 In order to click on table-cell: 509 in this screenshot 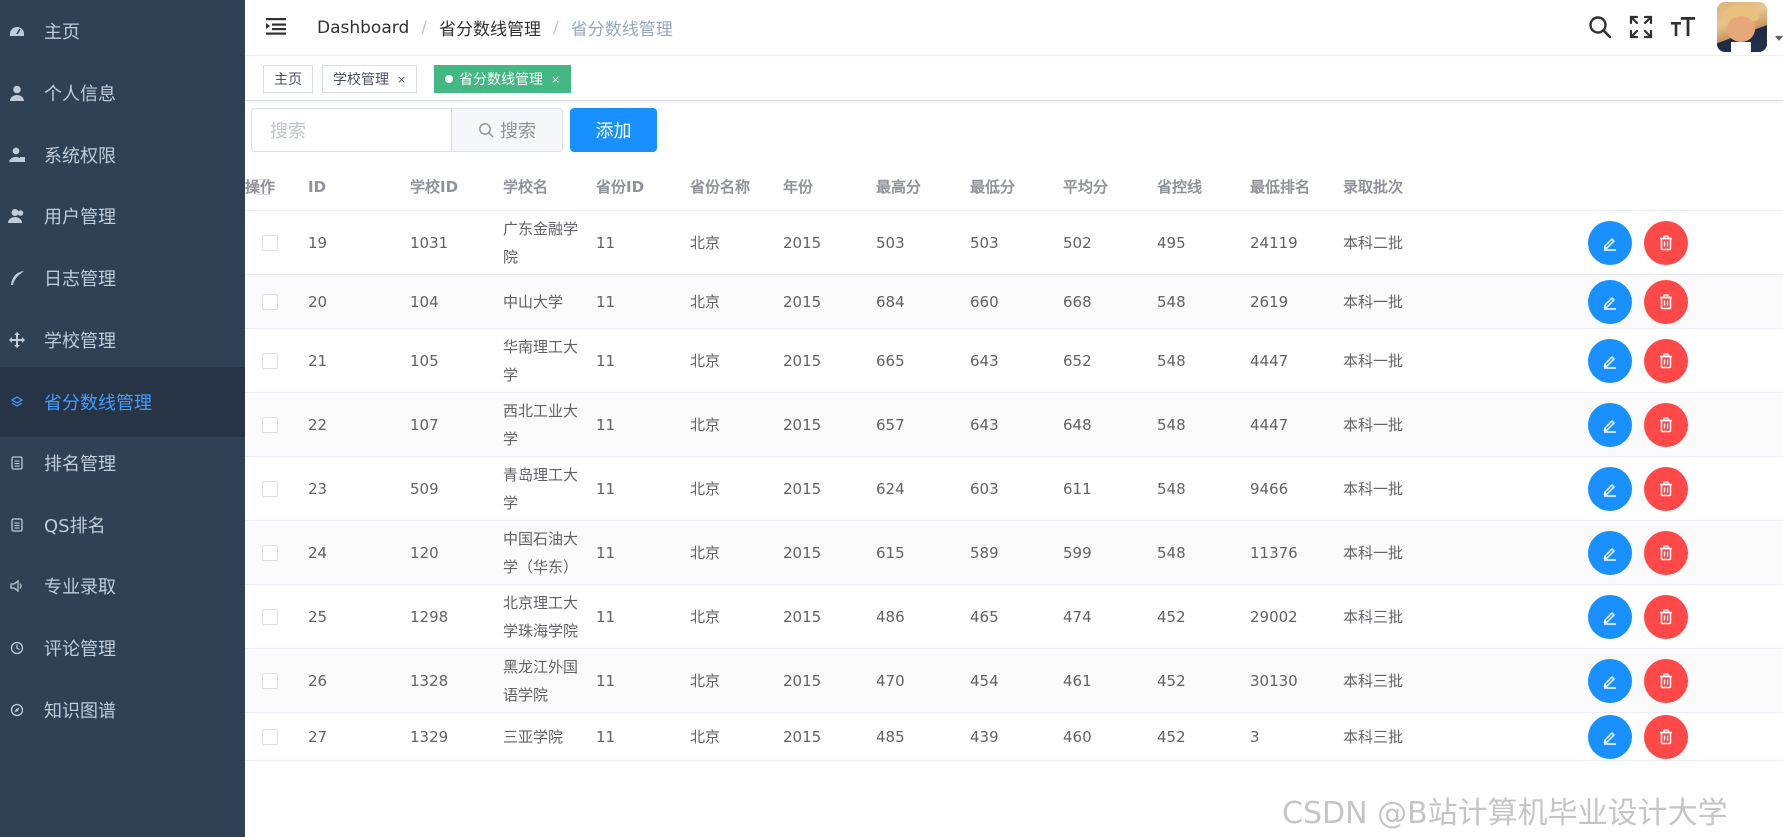, I will do `click(424, 488)`.